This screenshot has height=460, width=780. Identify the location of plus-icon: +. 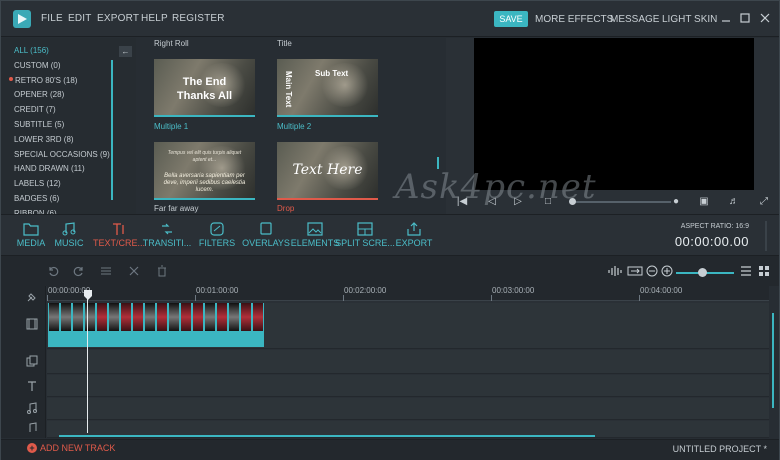
(32, 447).